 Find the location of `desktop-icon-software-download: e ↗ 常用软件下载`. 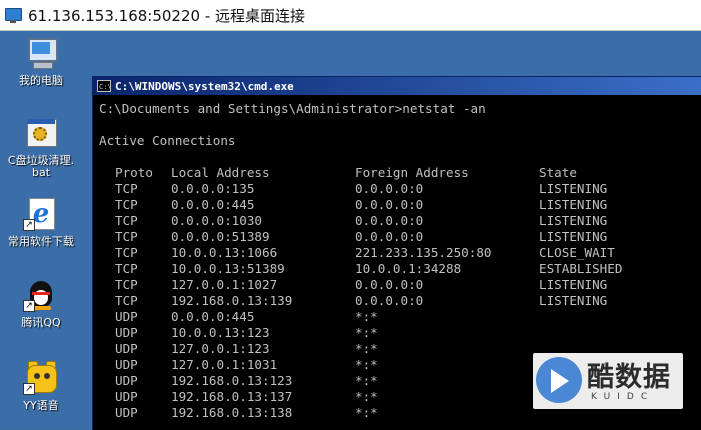

desktop-icon-software-download: e ↗ 常用软件下载 is located at coordinates (41, 222).